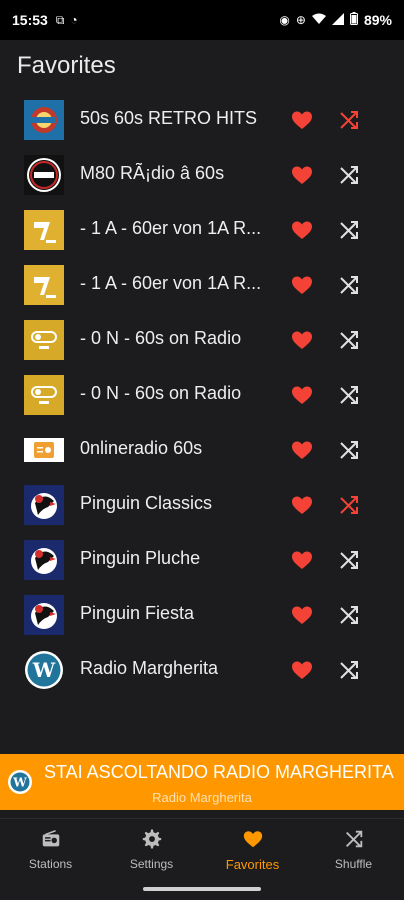 Image resolution: width=404 pixels, height=900 pixels. Describe the element at coordinates (253, 840) in the screenshot. I see `heart-icon` at that location.